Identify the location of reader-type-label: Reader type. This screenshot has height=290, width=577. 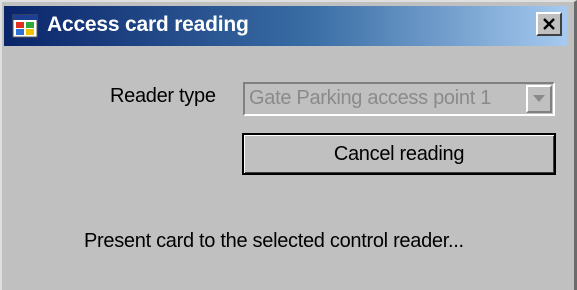
(163, 96).